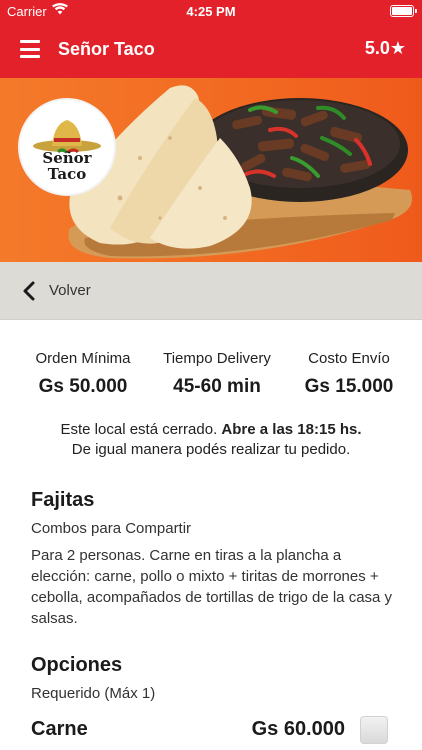 Image resolution: width=422 pixels, height=750 pixels. What do you see at coordinates (83, 374) in the screenshot?
I see `min-order: Orden Mínima Gs 50.000` at bounding box center [83, 374].